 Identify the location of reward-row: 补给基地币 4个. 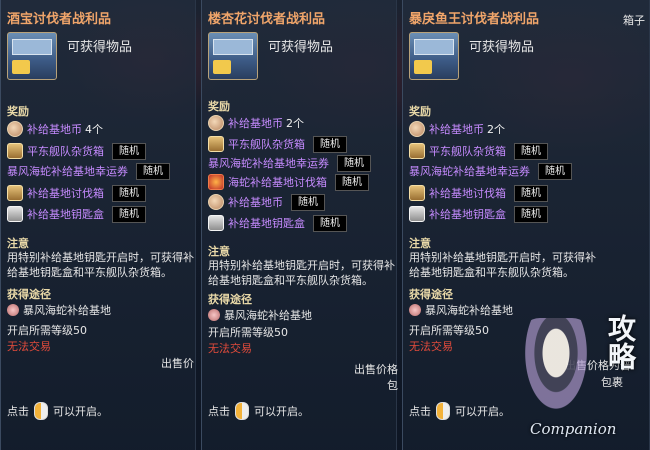
(55, 129).